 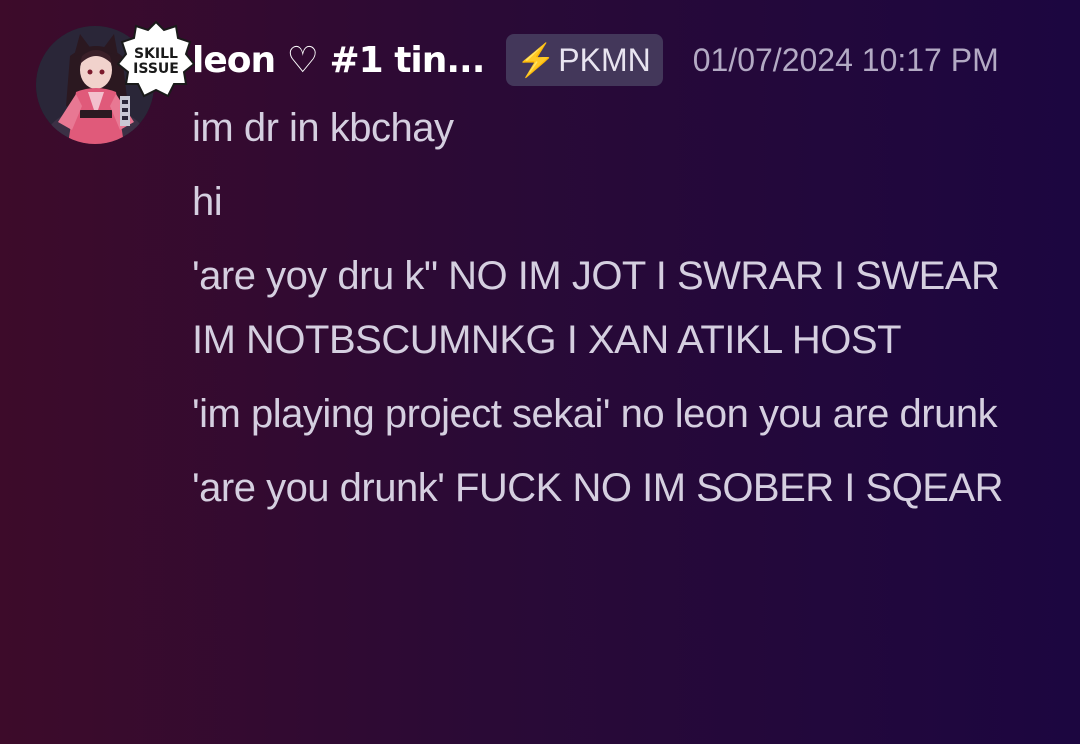 What do you see at coordinates (156, 69) in the screenshot?
I see `svg-text: ISSUE` at bounding box center [156, 69].